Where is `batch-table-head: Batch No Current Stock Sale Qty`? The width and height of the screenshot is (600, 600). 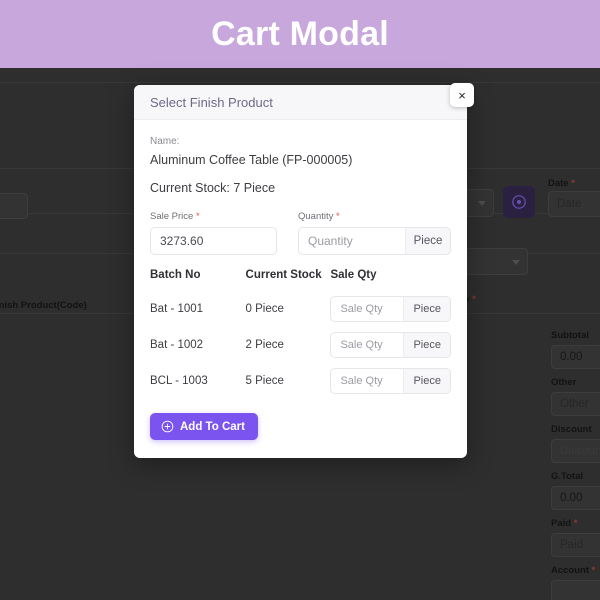 batch-table-head: Batch No Current Stock Sale Qty is located at coordinates (300, 280).